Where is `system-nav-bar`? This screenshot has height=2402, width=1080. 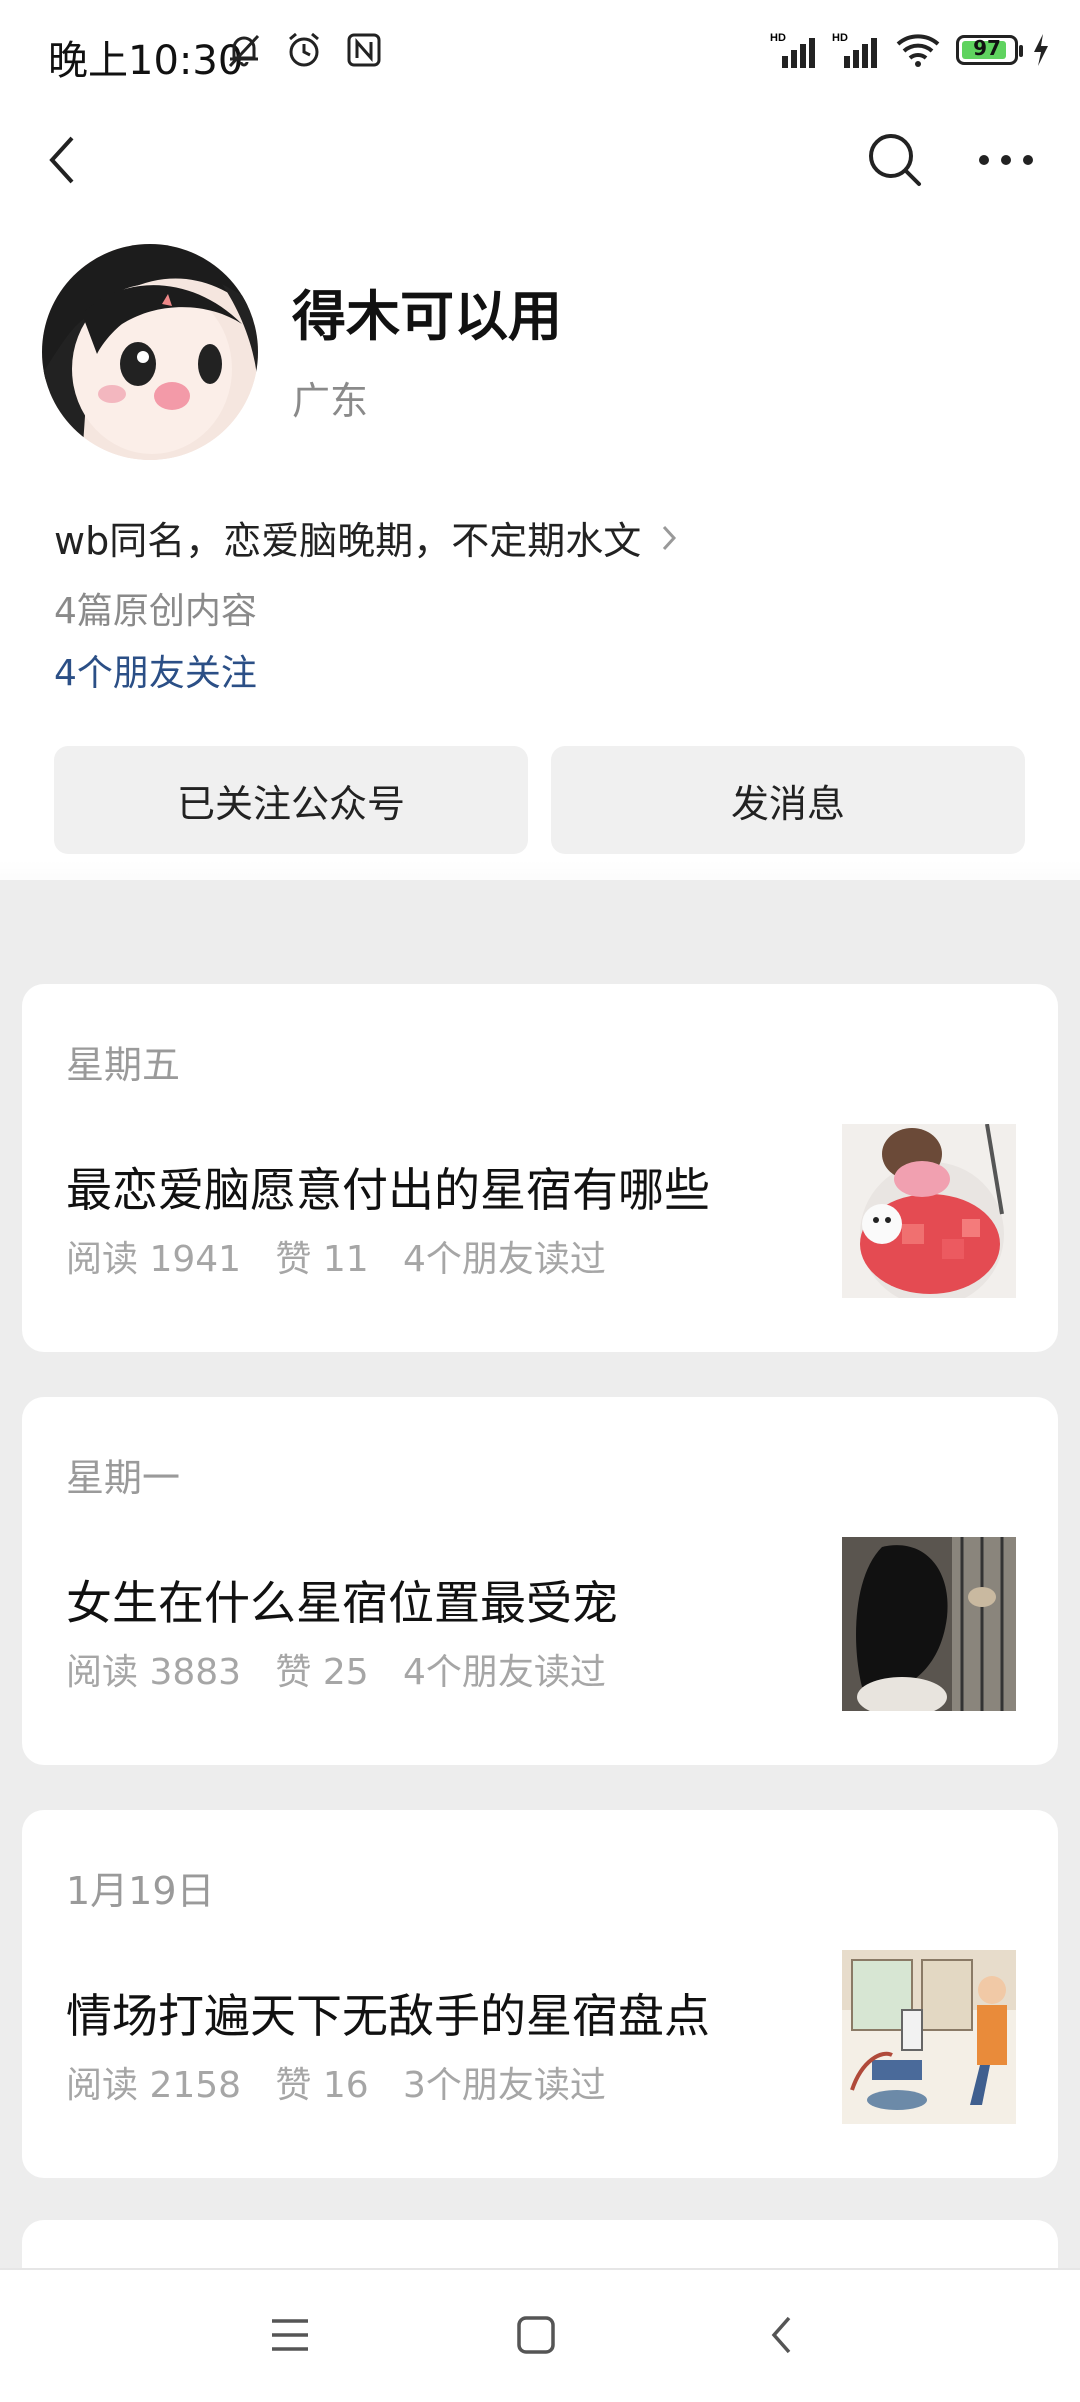
system-nav-bar is located at coordinates (540, 2335).